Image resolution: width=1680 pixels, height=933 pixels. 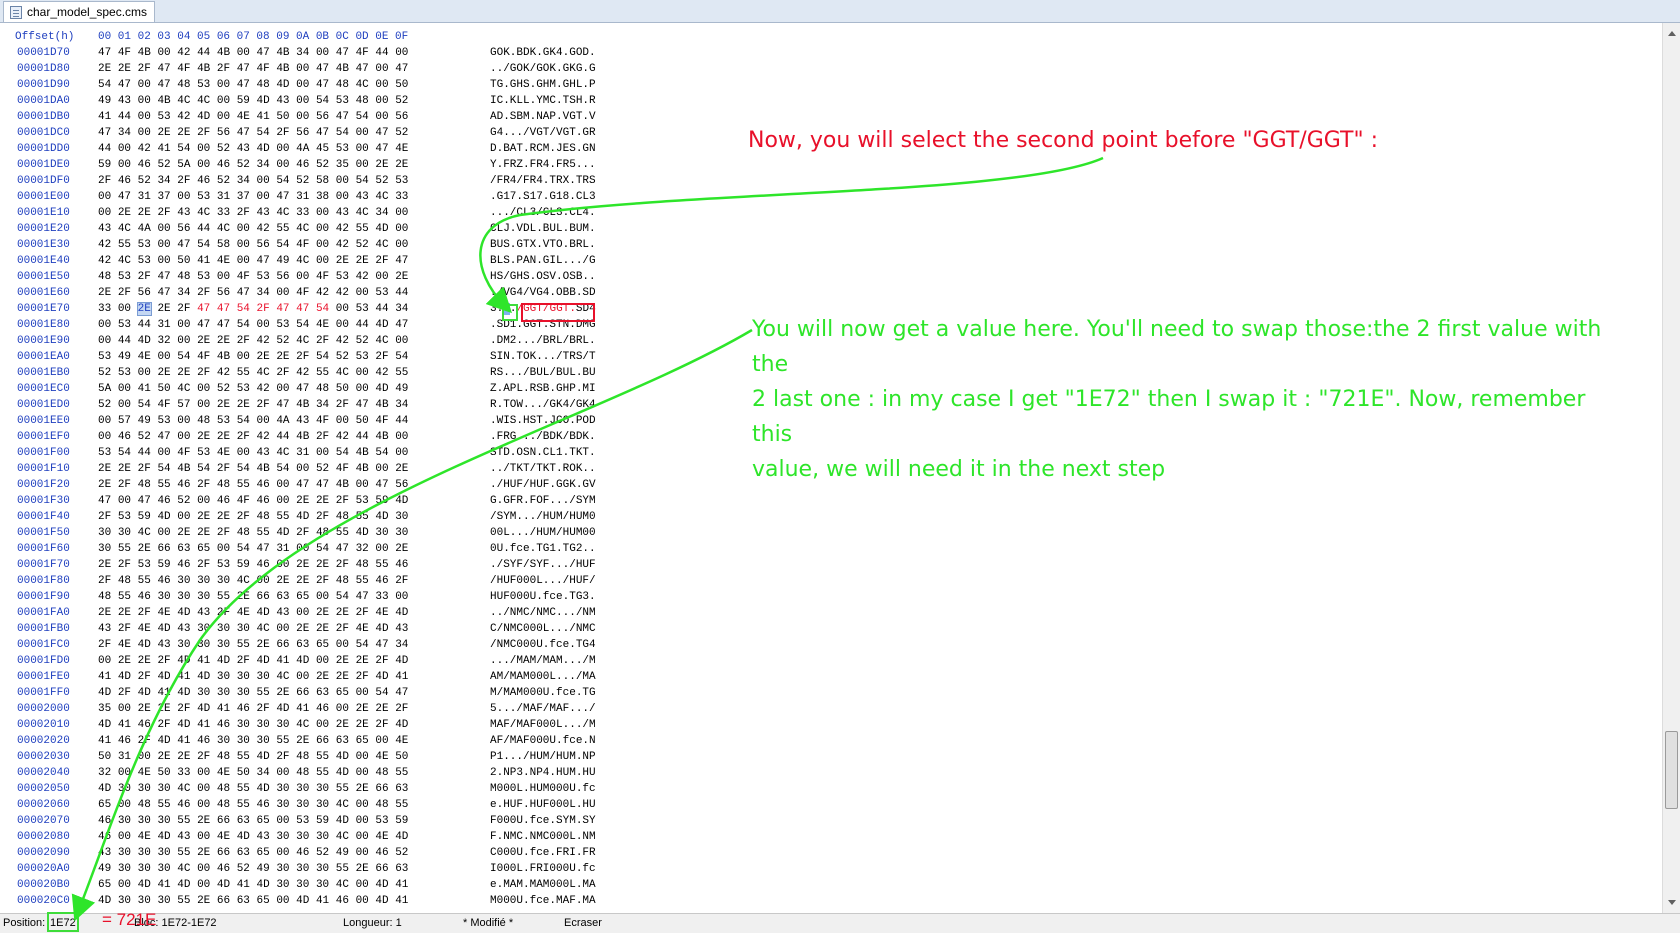 What do you see at coordinates (543, 245) in the screenshot?
I see `row-ascii: BUS.GTX.VTO.BRL.` at bounding box center [543, 245].